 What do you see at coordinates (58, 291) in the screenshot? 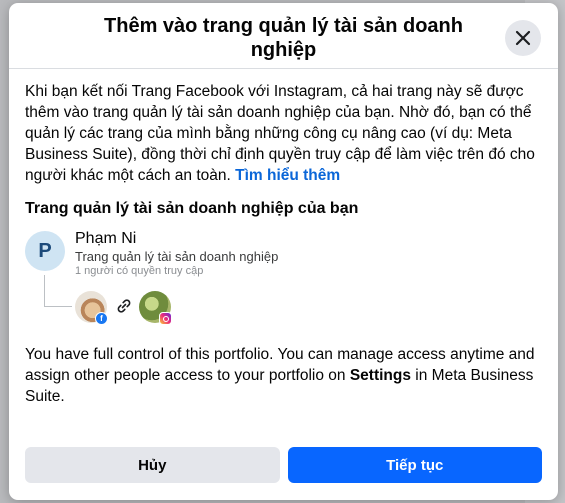
I see `tree-connector` at bounding box center [58, 291].